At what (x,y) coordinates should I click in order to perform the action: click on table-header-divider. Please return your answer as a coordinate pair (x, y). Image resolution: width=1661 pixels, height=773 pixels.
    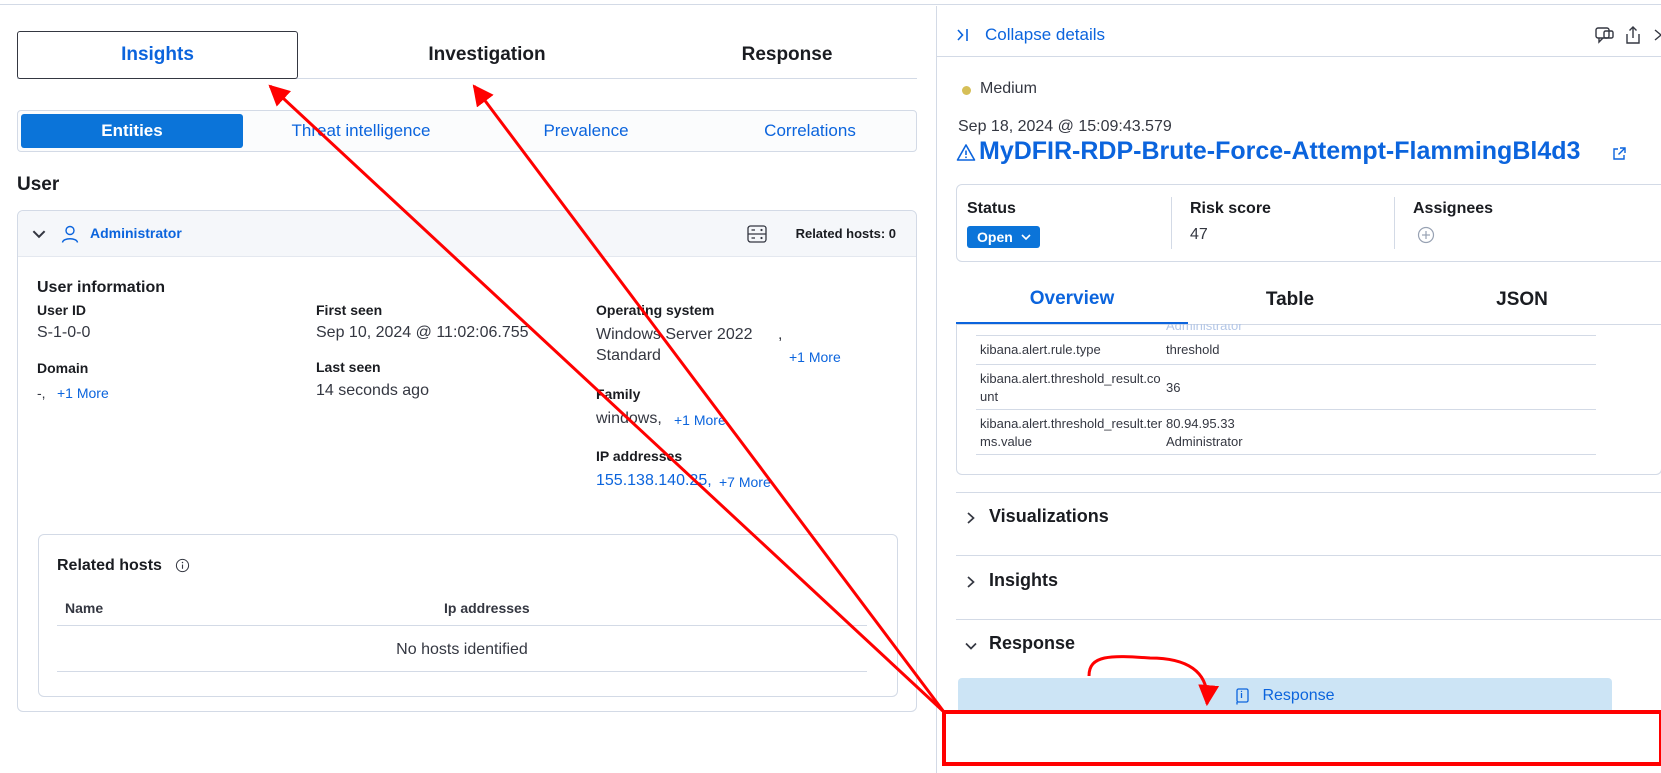
    Looking at the image, I should click on (462, 625).